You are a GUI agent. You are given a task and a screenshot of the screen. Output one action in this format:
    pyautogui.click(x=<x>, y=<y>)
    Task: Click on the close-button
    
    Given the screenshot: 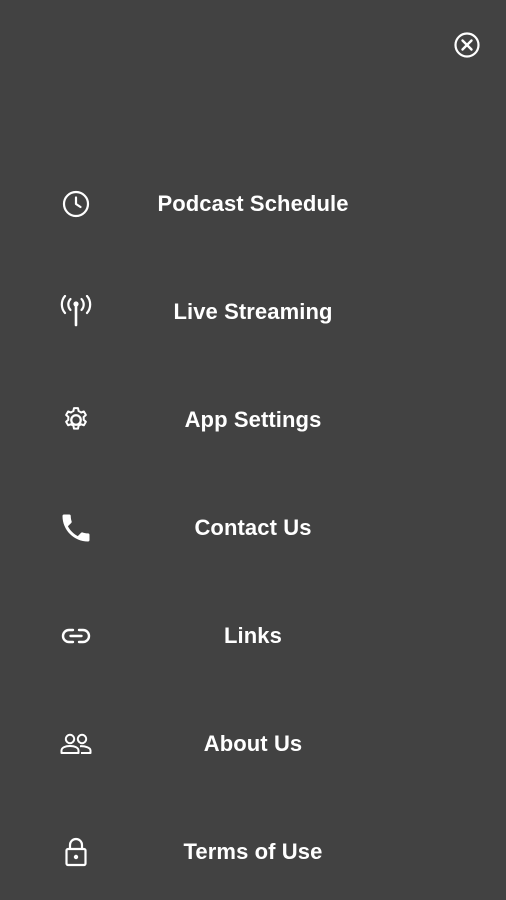 What is the action you would take?
    pyautogui.click(x=467, y=45)
    